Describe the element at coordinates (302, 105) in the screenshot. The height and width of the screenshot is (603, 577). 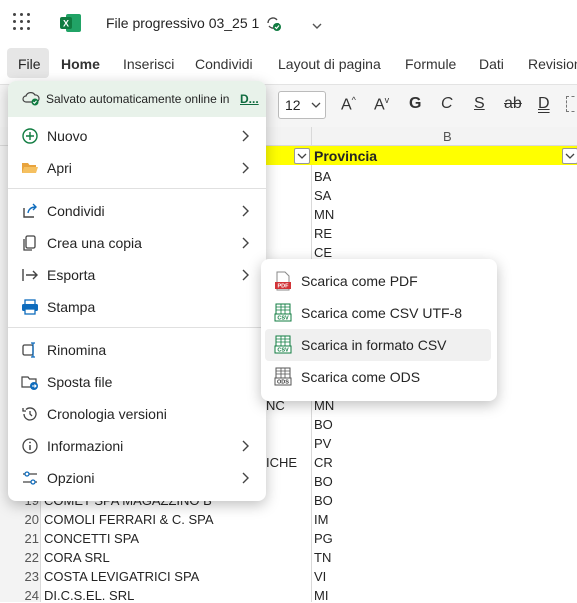
I see `font-size-select: 12` at that location.